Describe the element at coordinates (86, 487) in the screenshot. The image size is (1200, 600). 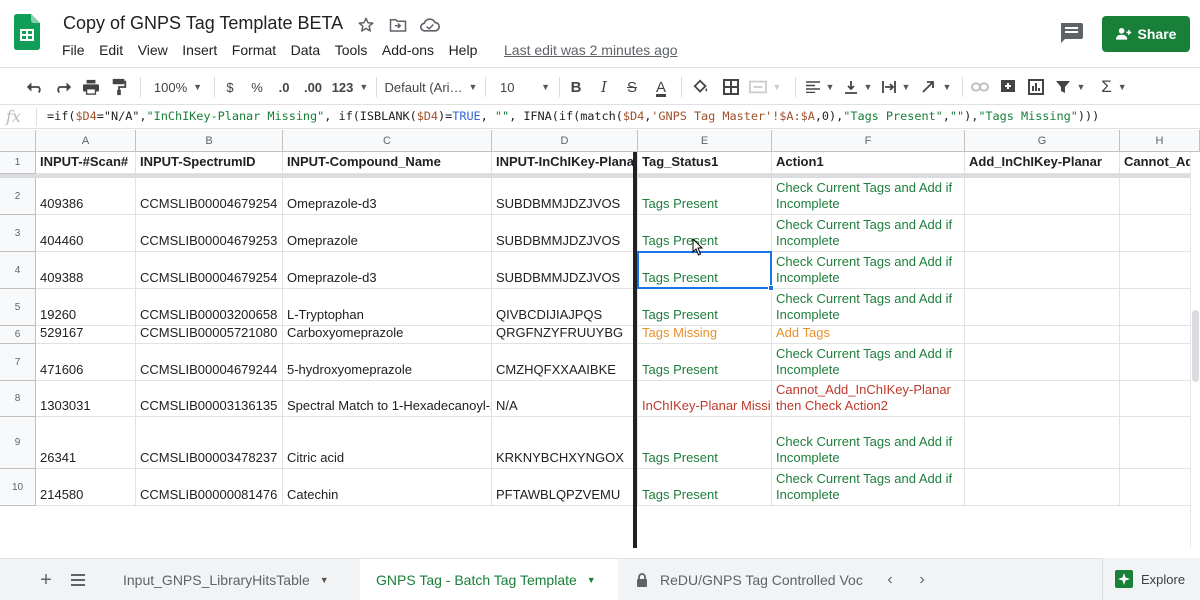
I see `table-cell-scan: 214580` at that location.